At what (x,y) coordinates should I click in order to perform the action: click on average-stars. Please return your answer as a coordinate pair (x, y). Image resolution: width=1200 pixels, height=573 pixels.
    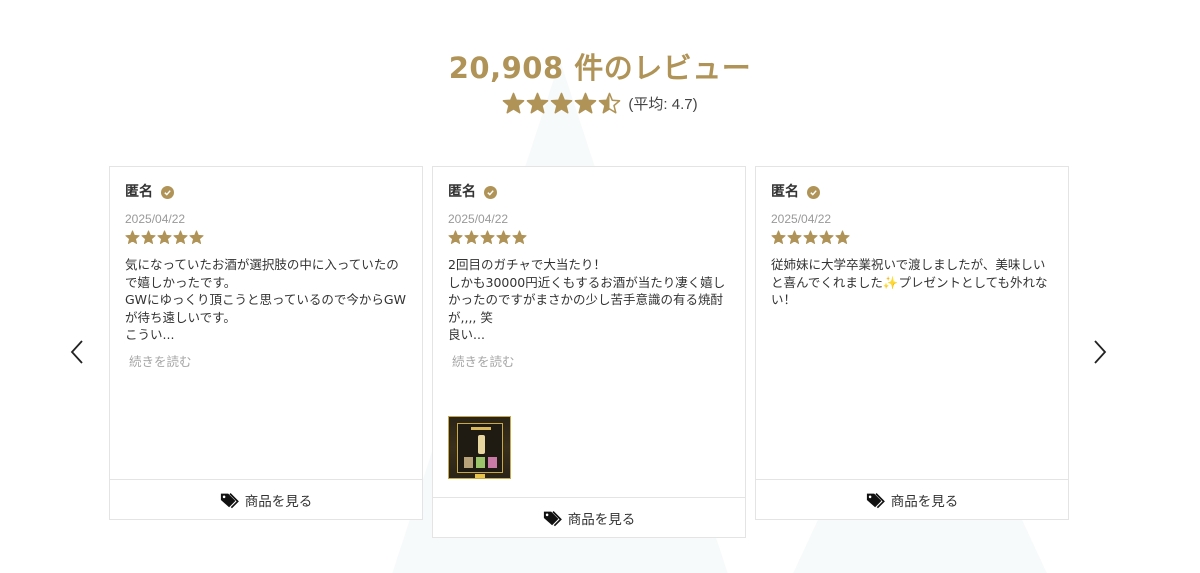
    Looking at the image, I should click on (561, 103).